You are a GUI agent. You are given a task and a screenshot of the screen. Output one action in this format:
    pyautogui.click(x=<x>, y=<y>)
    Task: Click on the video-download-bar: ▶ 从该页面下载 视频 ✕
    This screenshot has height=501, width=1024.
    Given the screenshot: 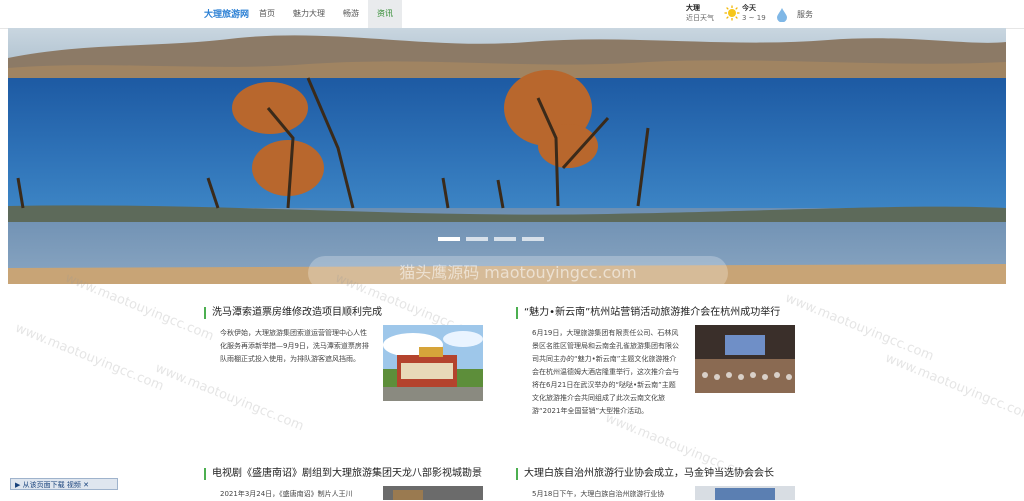 What is the action you would take?
    pyautogui.click(x=64, y=484)
    